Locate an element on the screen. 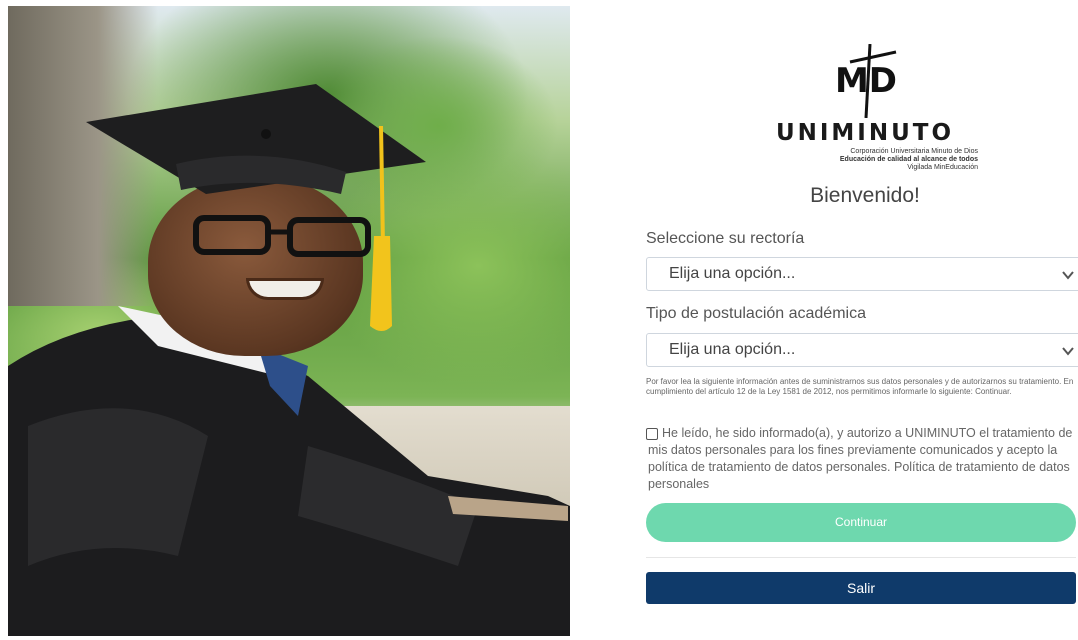 This screenshot has width=1078, height=640. postulacion-label: Tipo de postulación académica is located at coordinates (756, 313).